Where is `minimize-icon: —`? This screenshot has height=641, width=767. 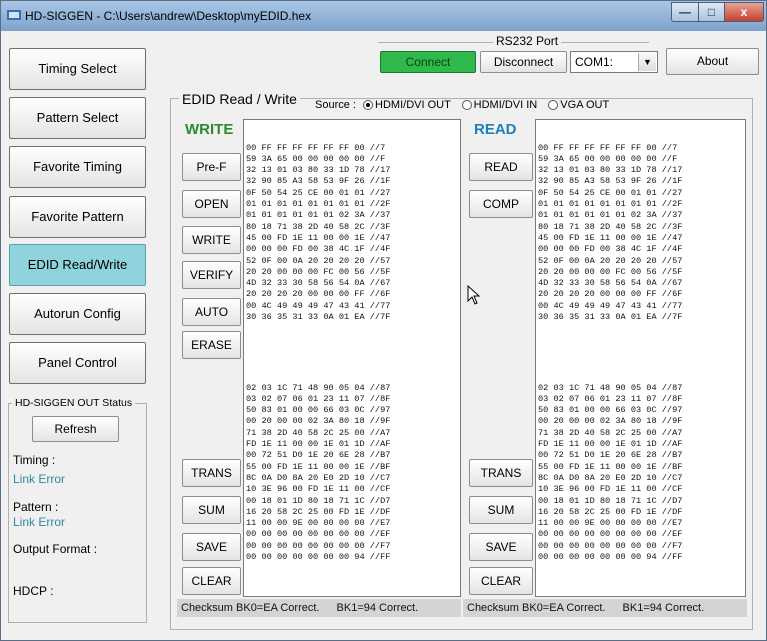
minimize-icon: — is located at coordinates (685, 12).